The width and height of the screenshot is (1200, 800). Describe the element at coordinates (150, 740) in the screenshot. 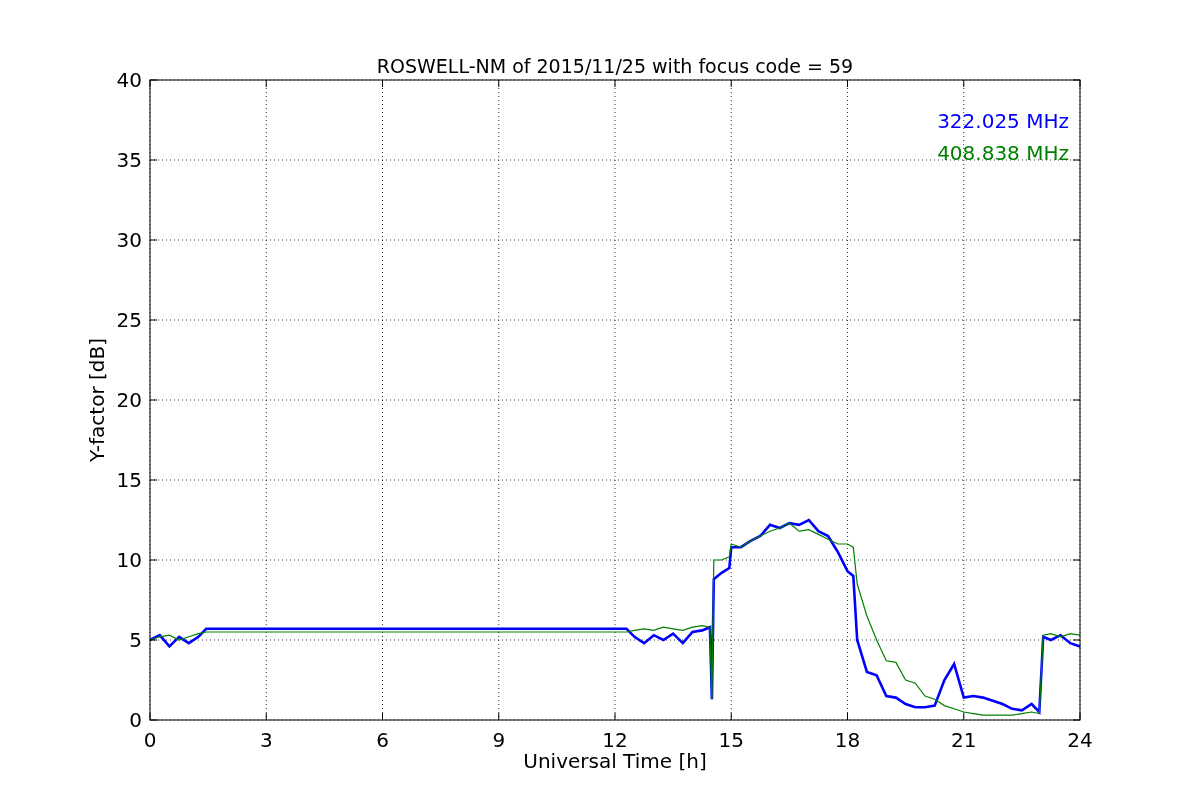

I see `x-tick-label: 0` at that location.